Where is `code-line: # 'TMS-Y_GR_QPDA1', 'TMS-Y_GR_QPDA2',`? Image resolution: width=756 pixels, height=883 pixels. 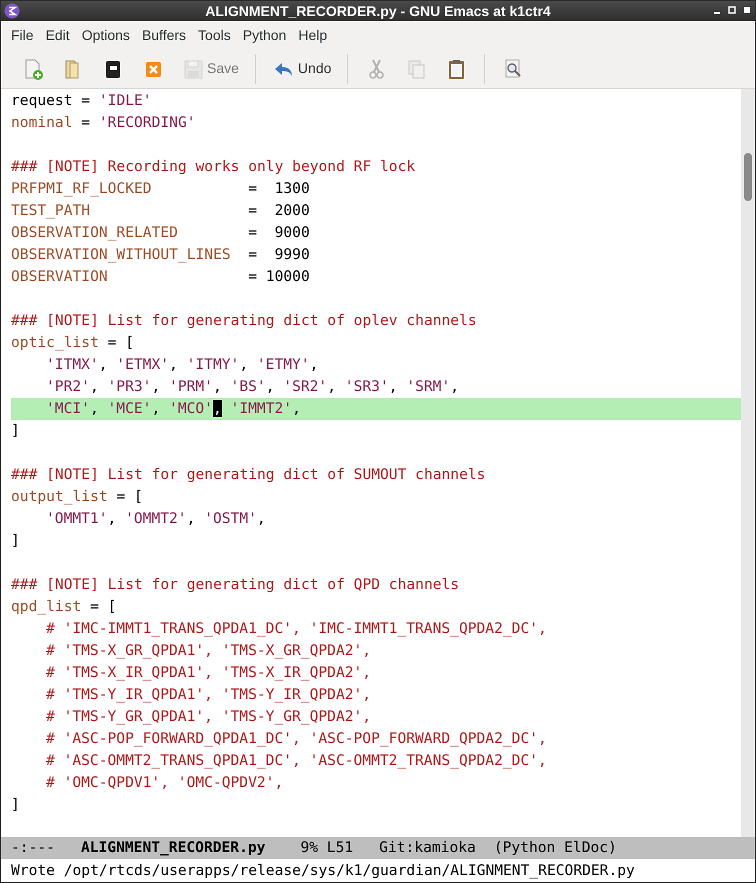 code-line: # 'TMS-Y_GR_QPDA1', 'TMS-Y_GR_QPDA2', is located at coordinates (208, 717).